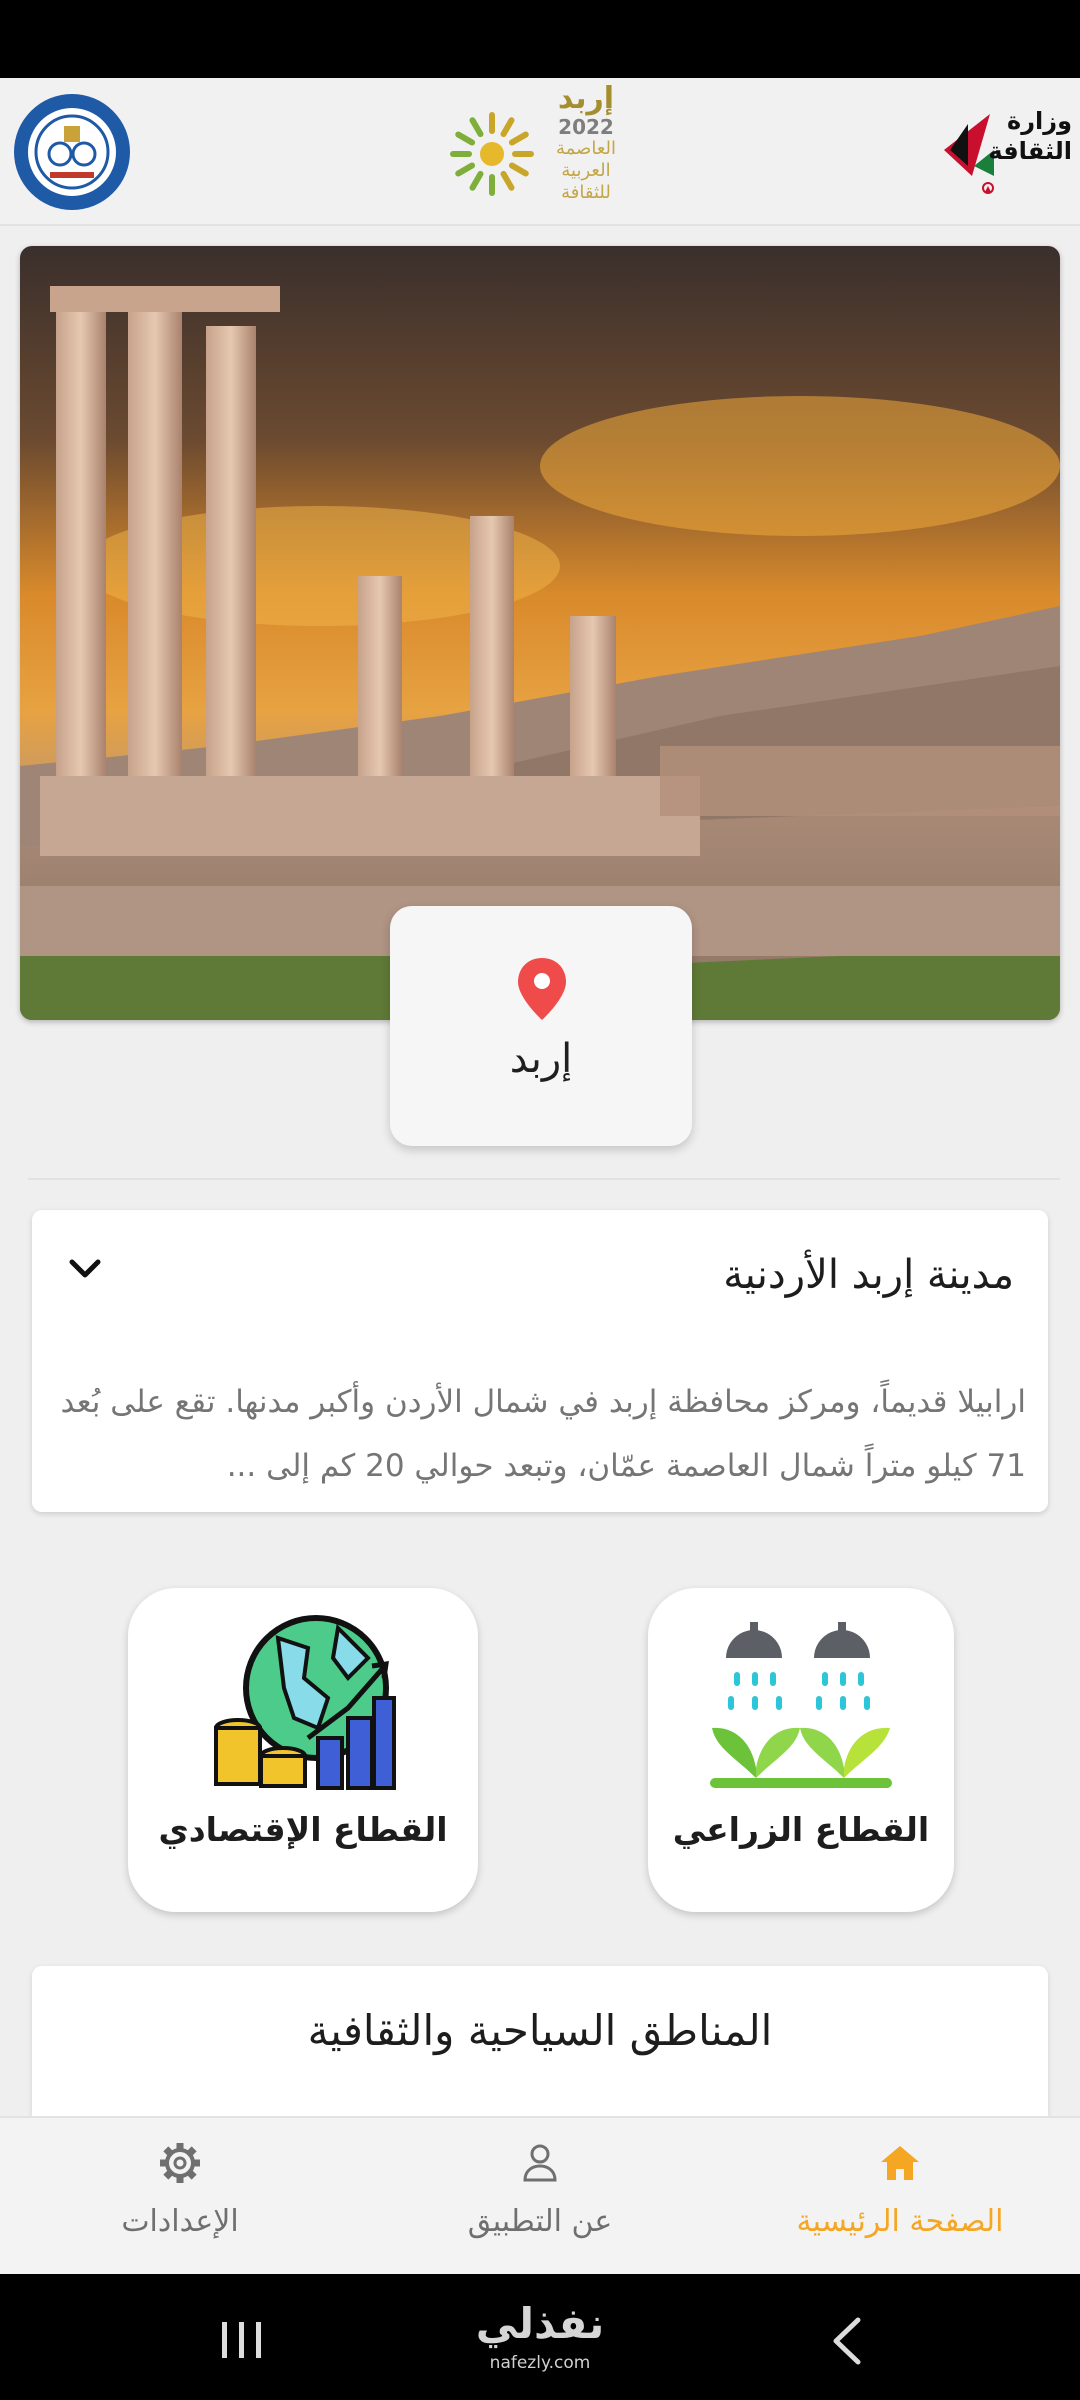 The height and width of the screenshot is (2400, 1080). I want to click on capital-logo-city: إربد, so click(586, 98).